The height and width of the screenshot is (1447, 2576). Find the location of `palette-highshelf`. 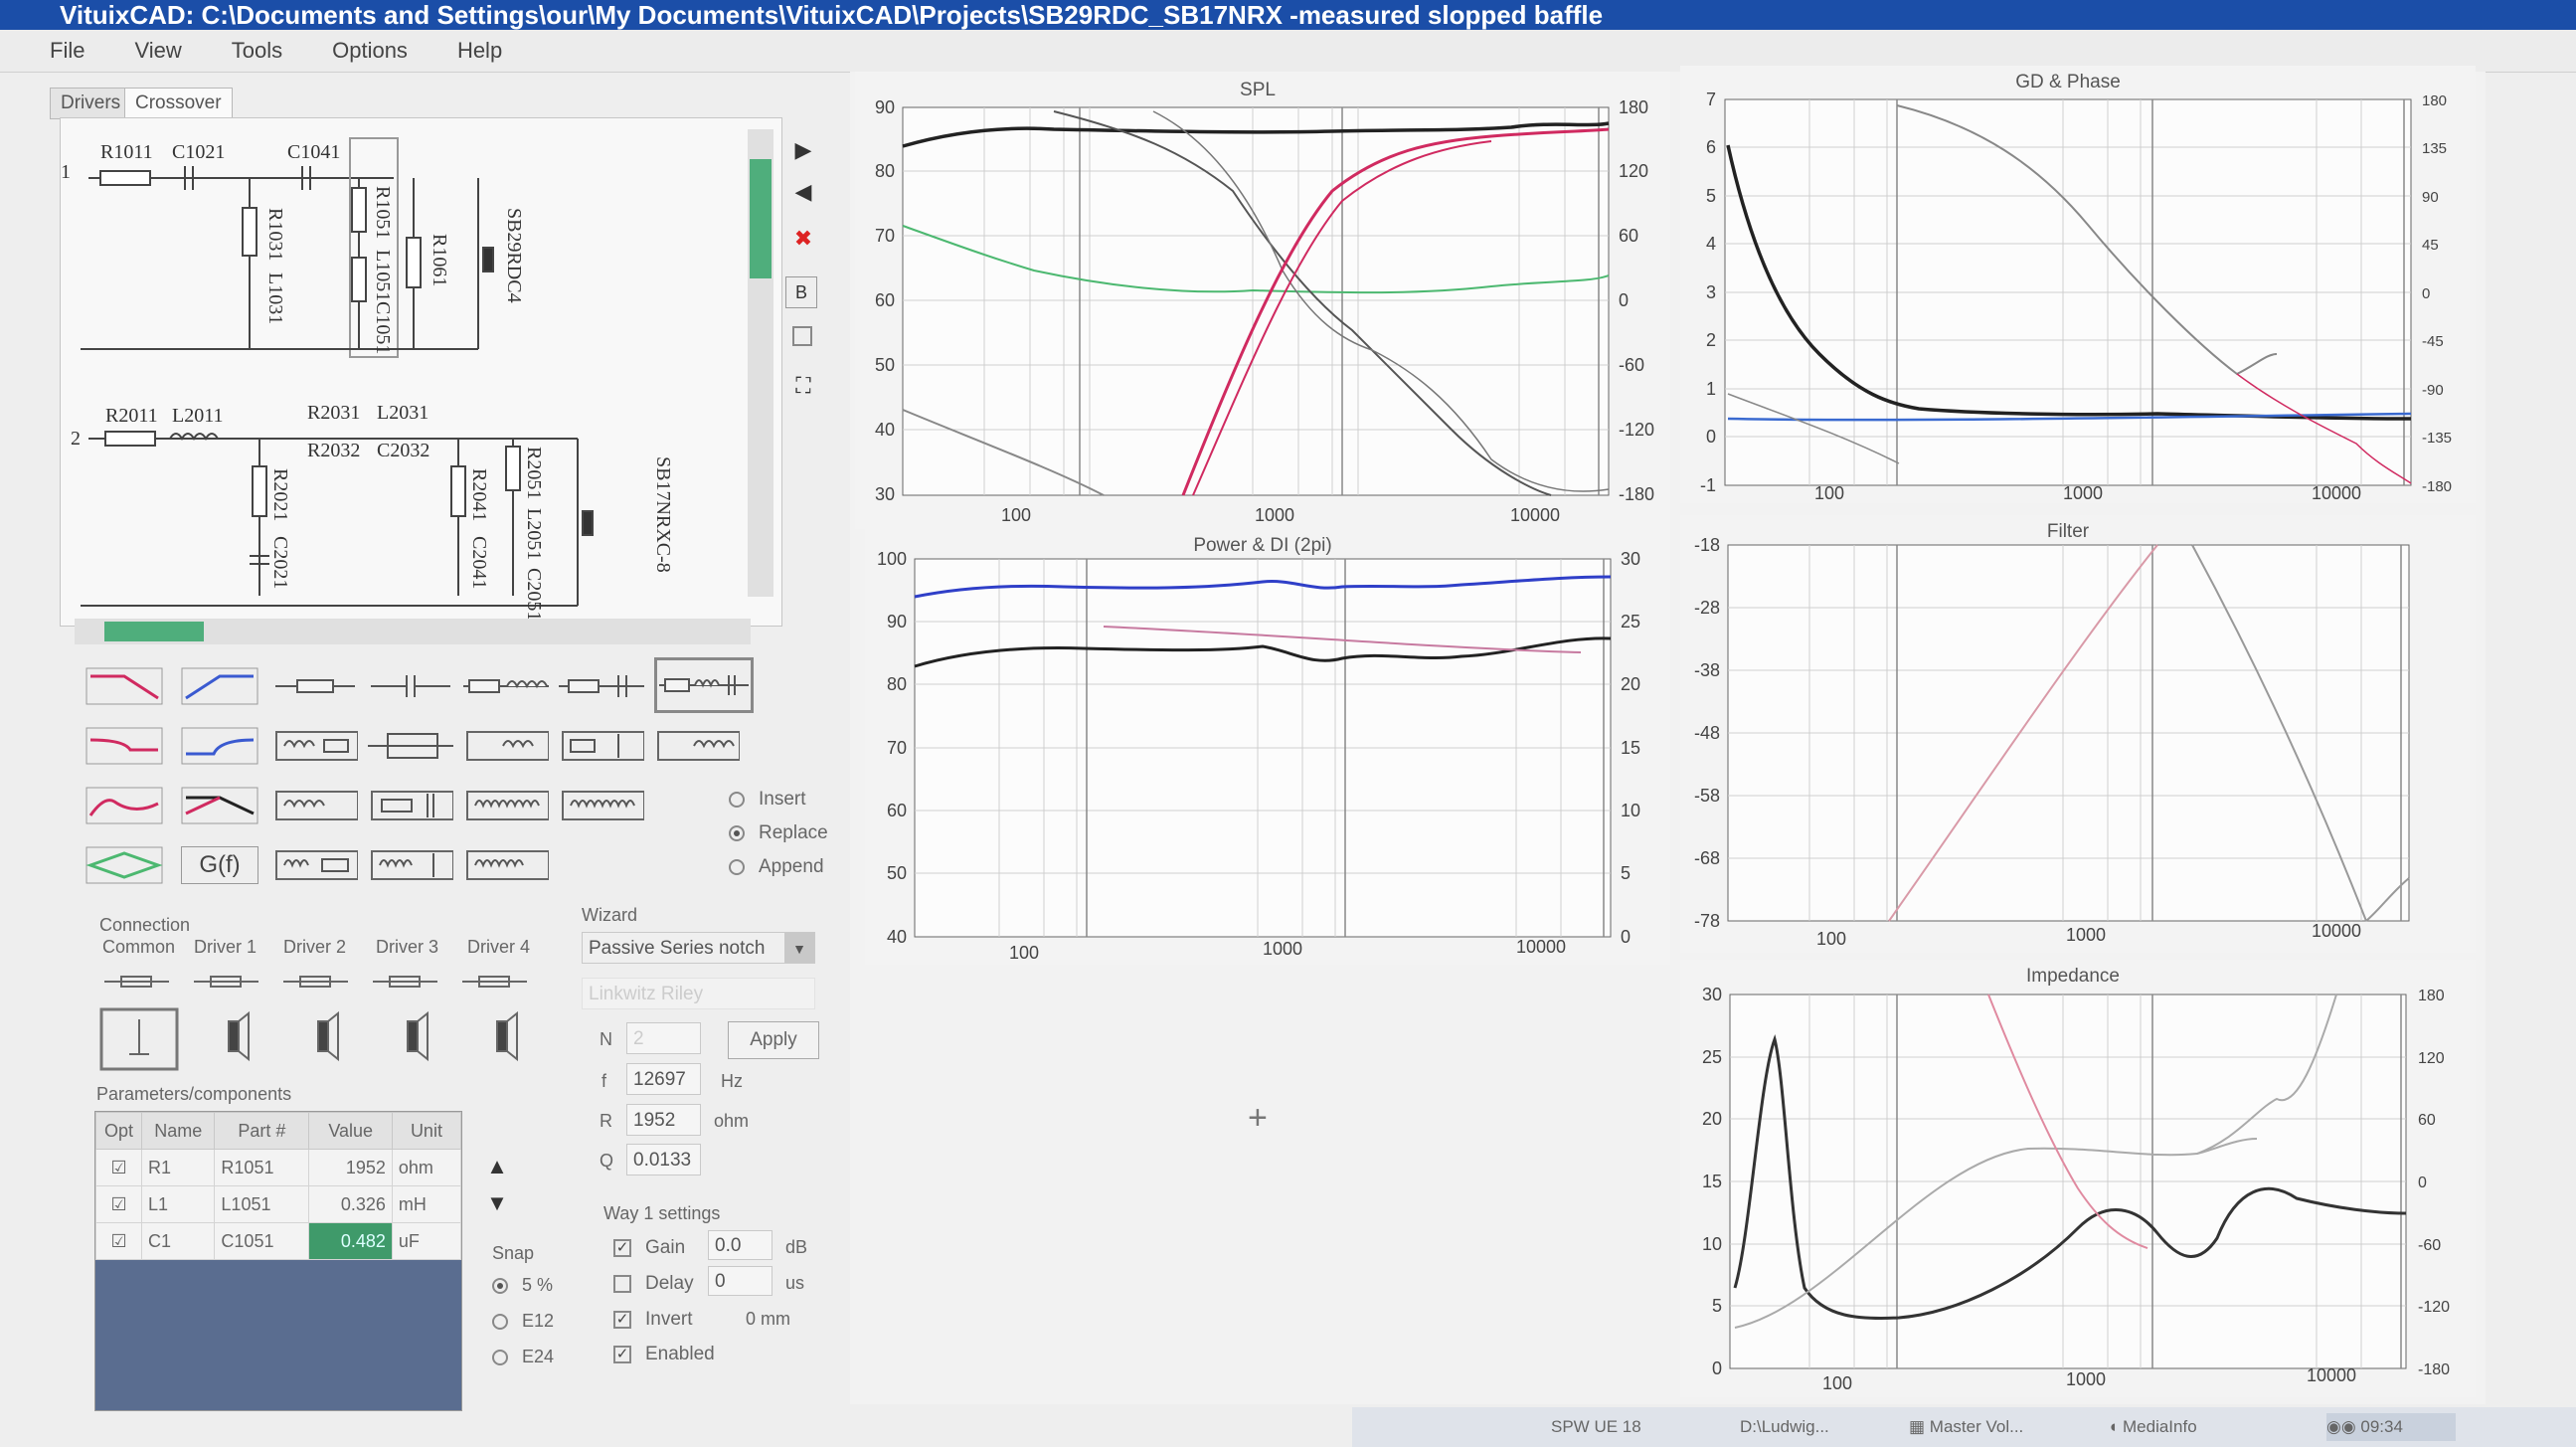

palette-highshelf is located at coordinates (219, 746).